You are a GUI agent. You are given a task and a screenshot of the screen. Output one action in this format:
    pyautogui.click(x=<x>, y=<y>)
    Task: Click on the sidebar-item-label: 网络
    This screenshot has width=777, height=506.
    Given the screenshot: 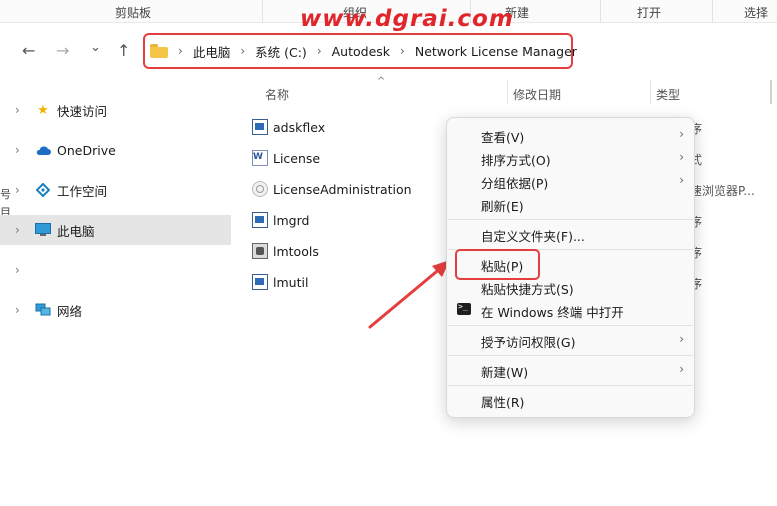 What is the action you would take?
    pyautogui.click(x=70, y=311)
    